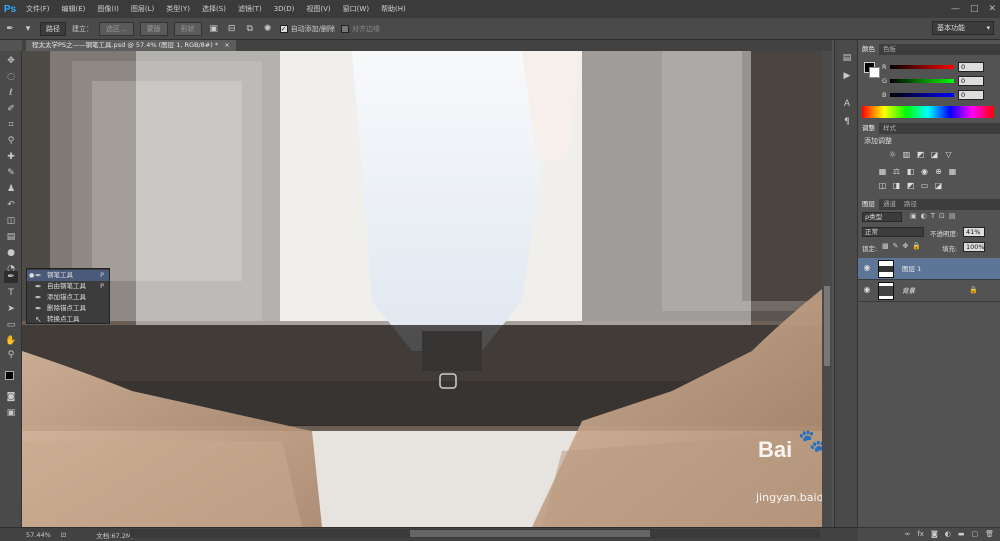  What do you see at coordinates (952, 171) in the screenshot?
I see `color-lookup-icon: ▦` at bounding box center [952, 171].